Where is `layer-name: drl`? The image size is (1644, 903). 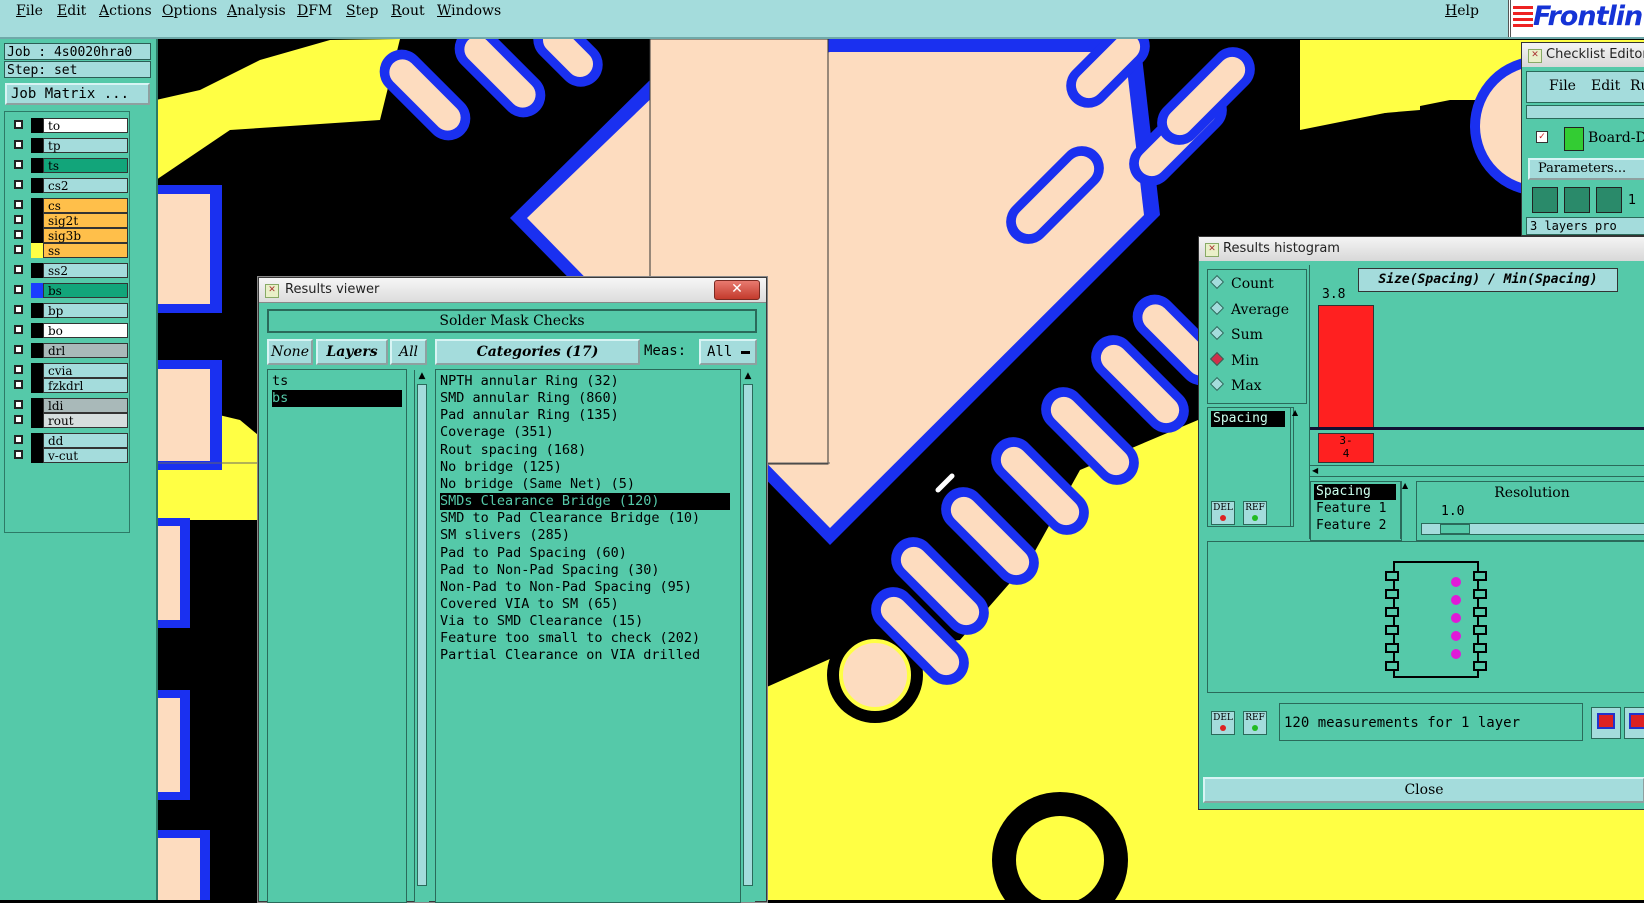 layer-name: drl is located at coordinates (85, 350).